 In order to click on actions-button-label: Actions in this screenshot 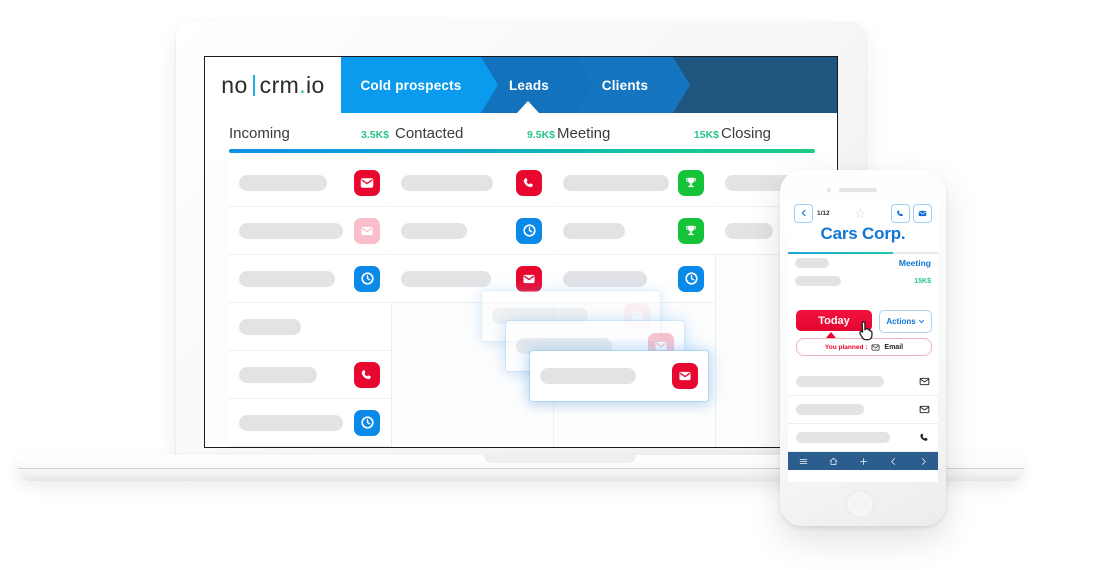, I will do `click(901, 321)`.